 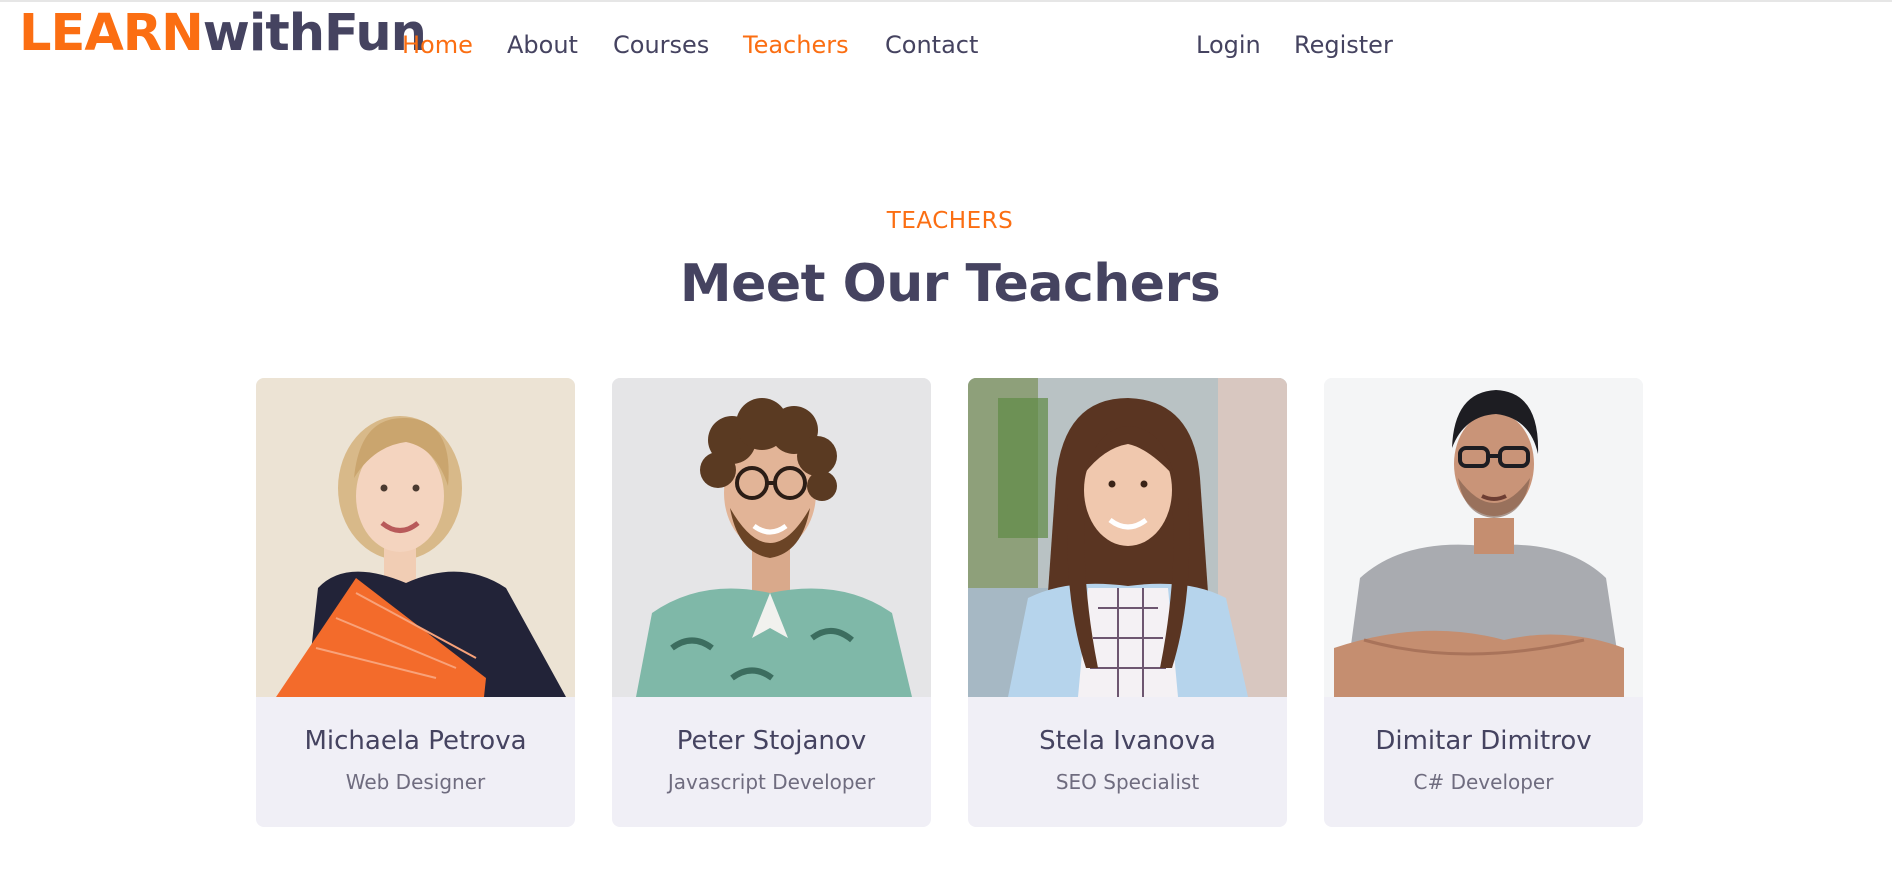 I want to click on teacher-card: Stela Ivanova SEO Specialist, so click(x=1127, y=602).